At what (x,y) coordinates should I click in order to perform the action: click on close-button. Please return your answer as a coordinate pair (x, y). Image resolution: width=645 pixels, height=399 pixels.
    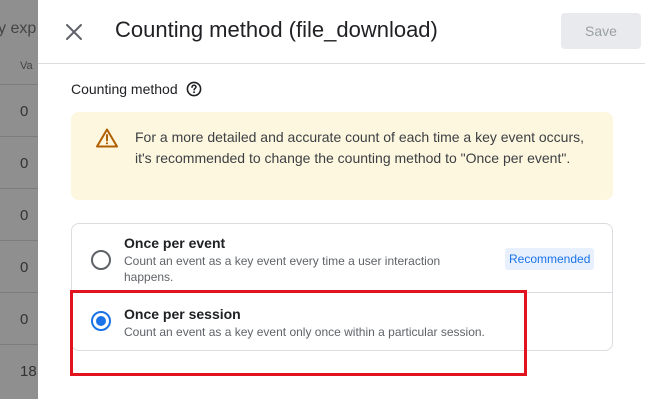
    Looking at the image, I should click on (74, 32).